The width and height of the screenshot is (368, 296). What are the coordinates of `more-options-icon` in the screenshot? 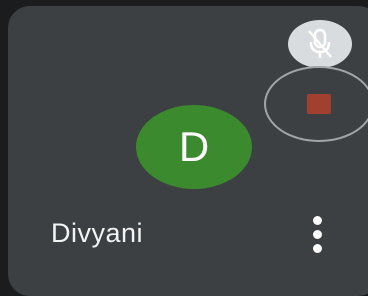 It's located at (317, 220).